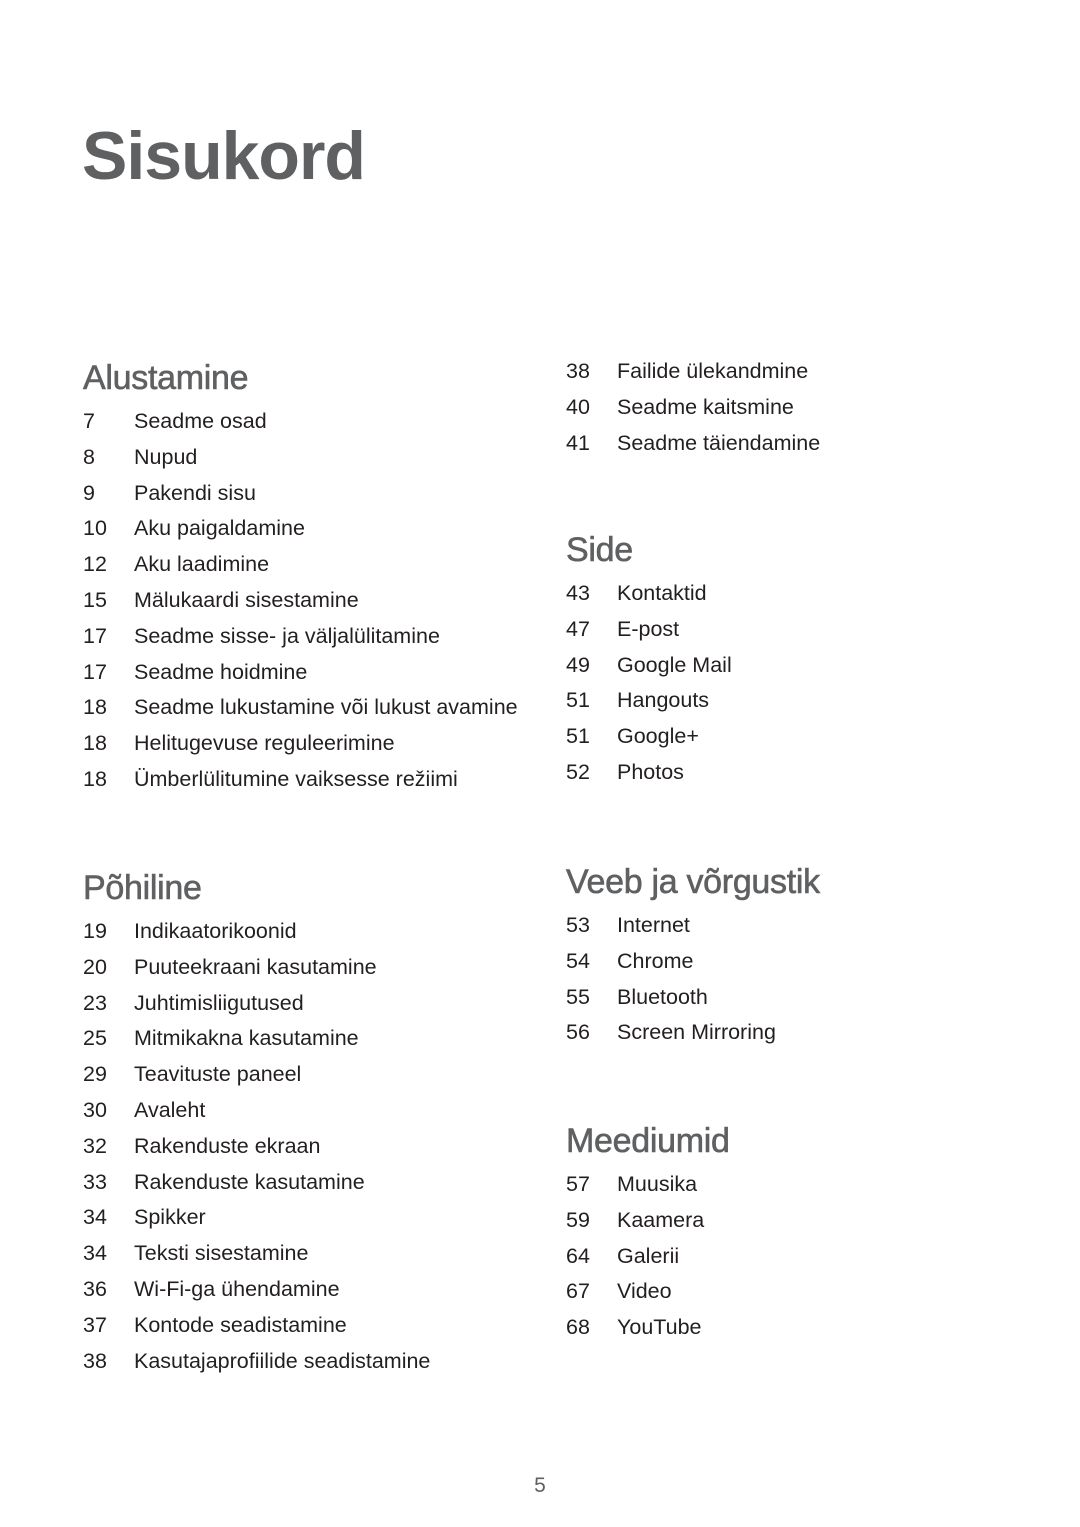 This screenshot has width=1080, height=1527. I want to click on toc-entry-label: E-post, so click(648, 628).